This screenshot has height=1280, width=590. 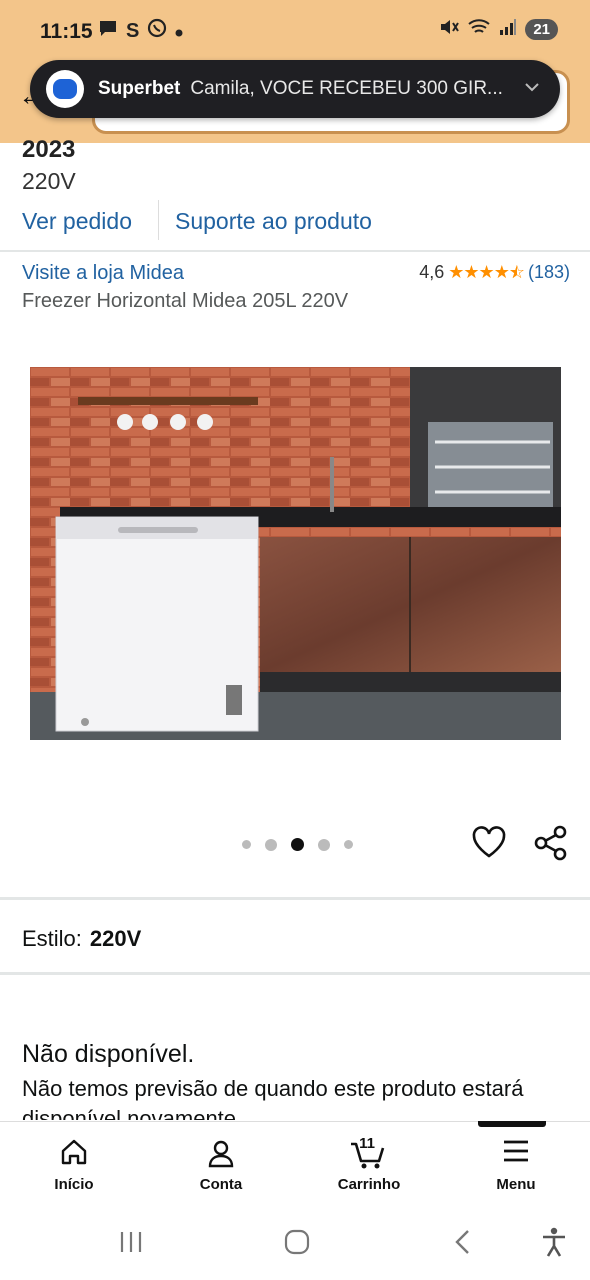 What do you see at coordinates (74, 1152) in the screenshot?
I see `home-icon` at bounding box center [74, 1152].